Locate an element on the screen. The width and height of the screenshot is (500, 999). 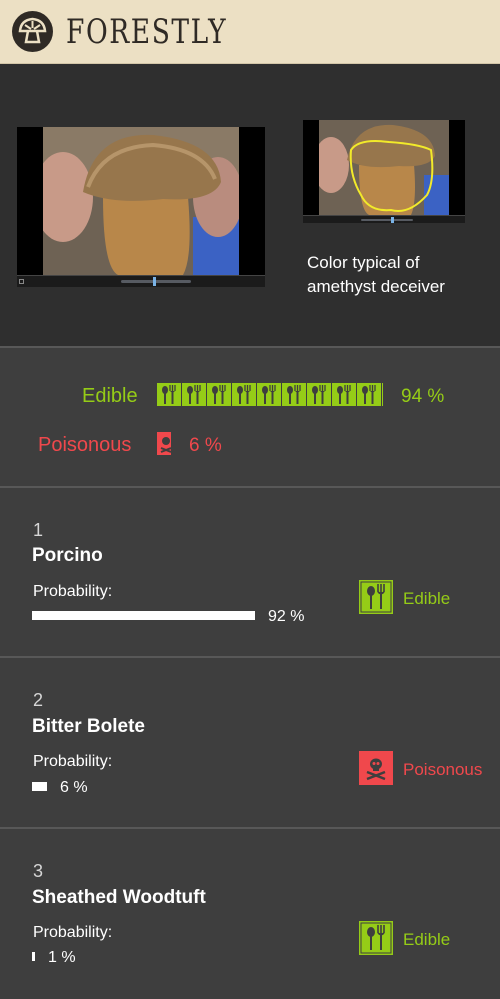
result-rank: 1 is located at coordinates (38, 530).